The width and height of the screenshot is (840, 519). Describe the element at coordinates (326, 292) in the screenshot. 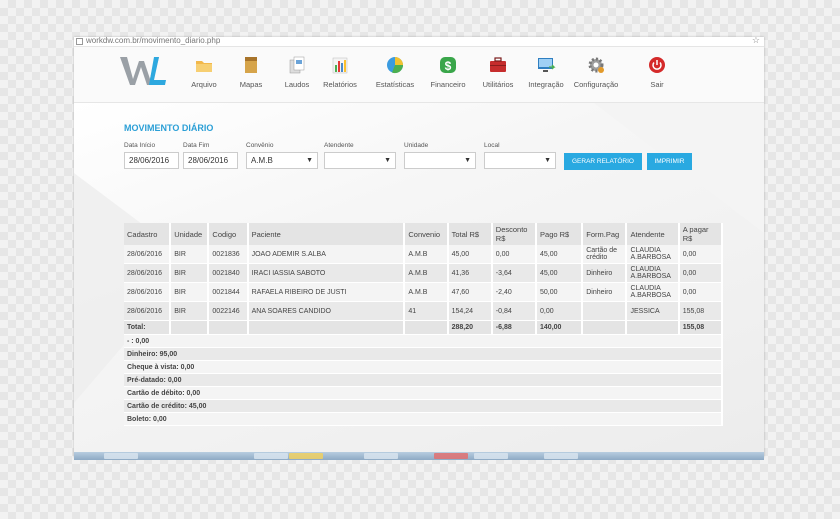

I see `table-cell: RAFAELA RIBEIRO DE JUSTI` at that location.